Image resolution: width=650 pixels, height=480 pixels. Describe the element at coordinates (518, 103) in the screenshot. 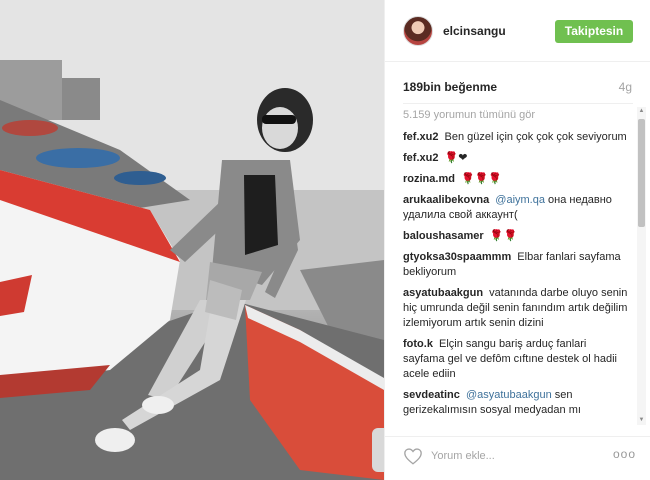

I see `divider` at that location.